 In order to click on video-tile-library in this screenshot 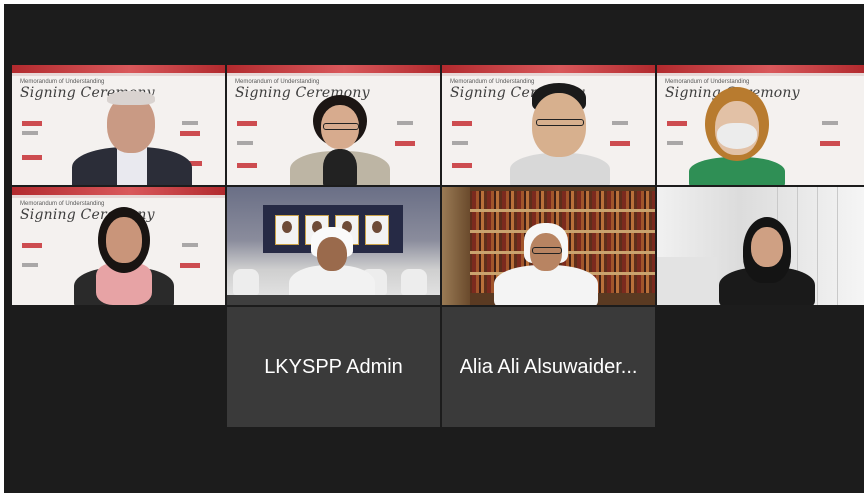, I will do `click(548, 246)`.